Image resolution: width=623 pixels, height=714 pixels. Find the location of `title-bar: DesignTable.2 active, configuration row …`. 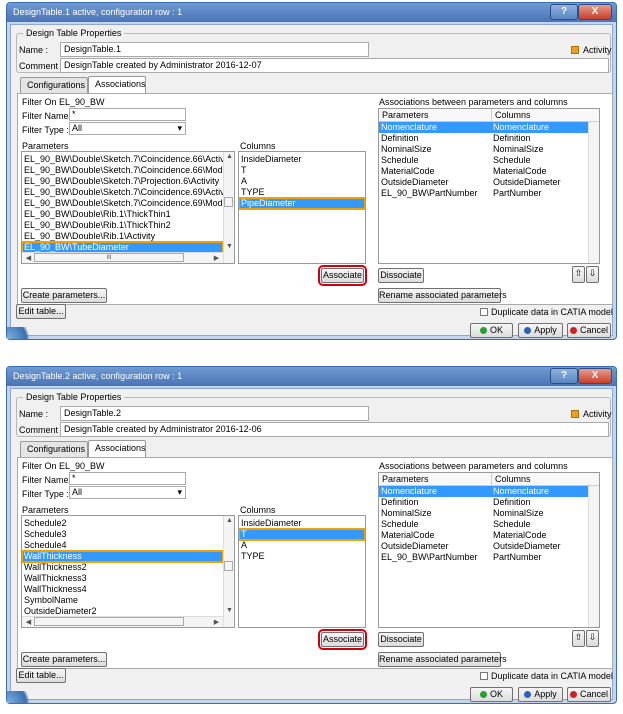

title-bar: DesignTable.2 active, configuration row … is located at coordinates (311, 376).